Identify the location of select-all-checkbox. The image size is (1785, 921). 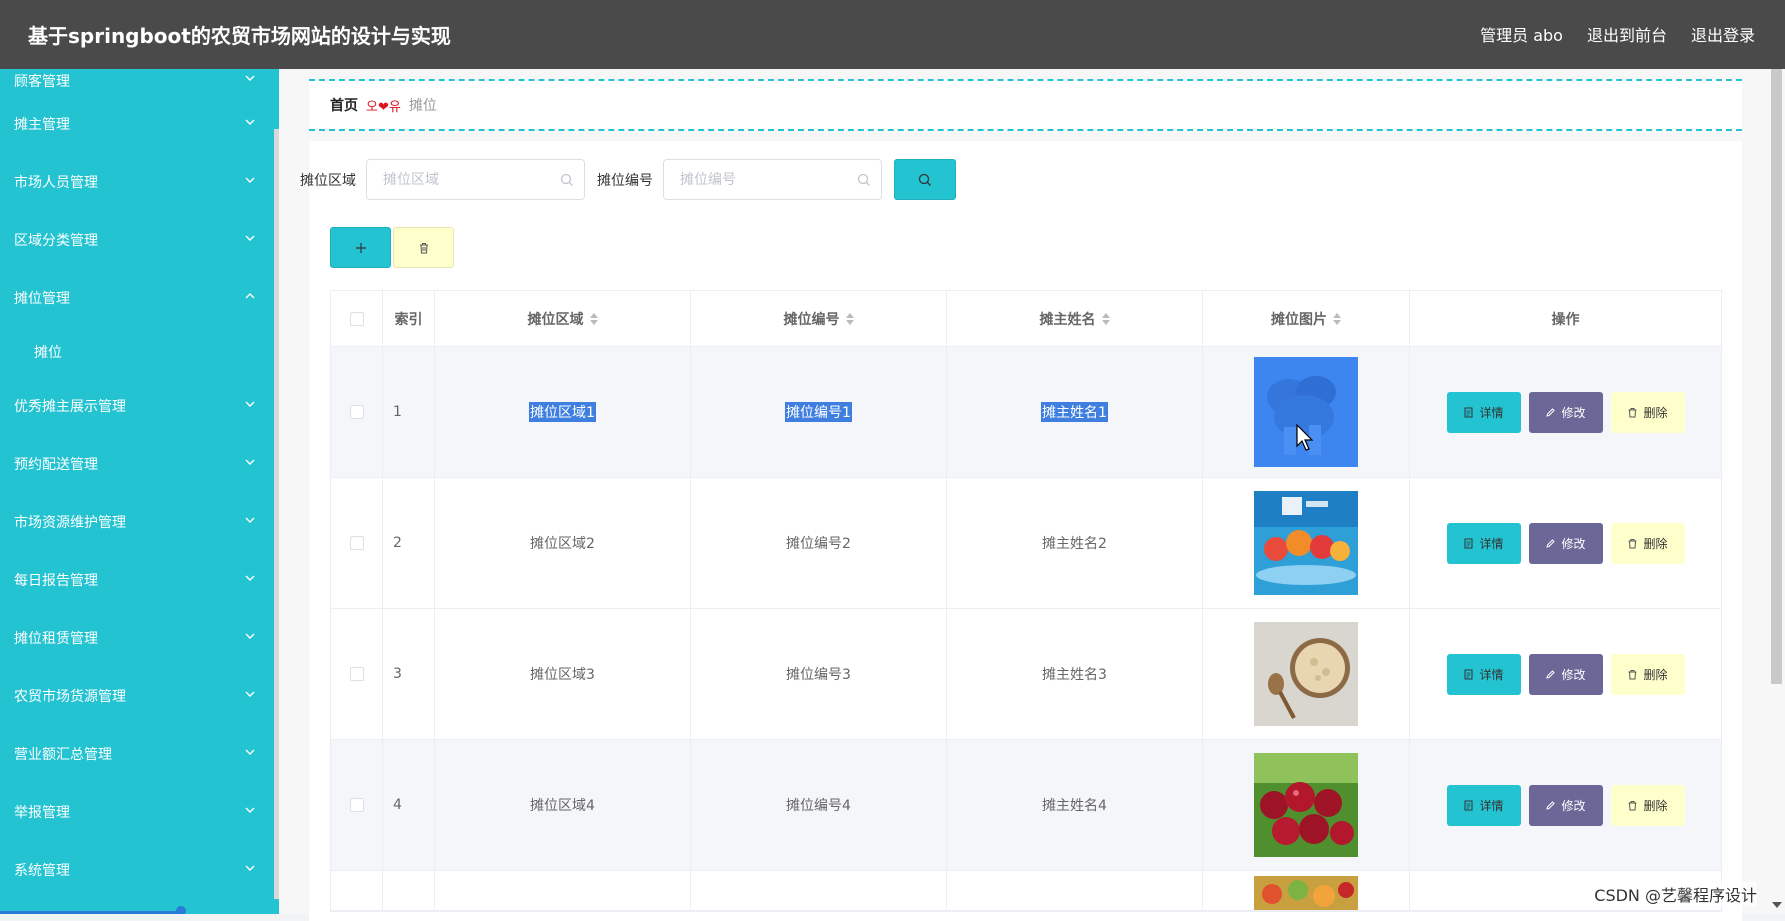
(357, 319).